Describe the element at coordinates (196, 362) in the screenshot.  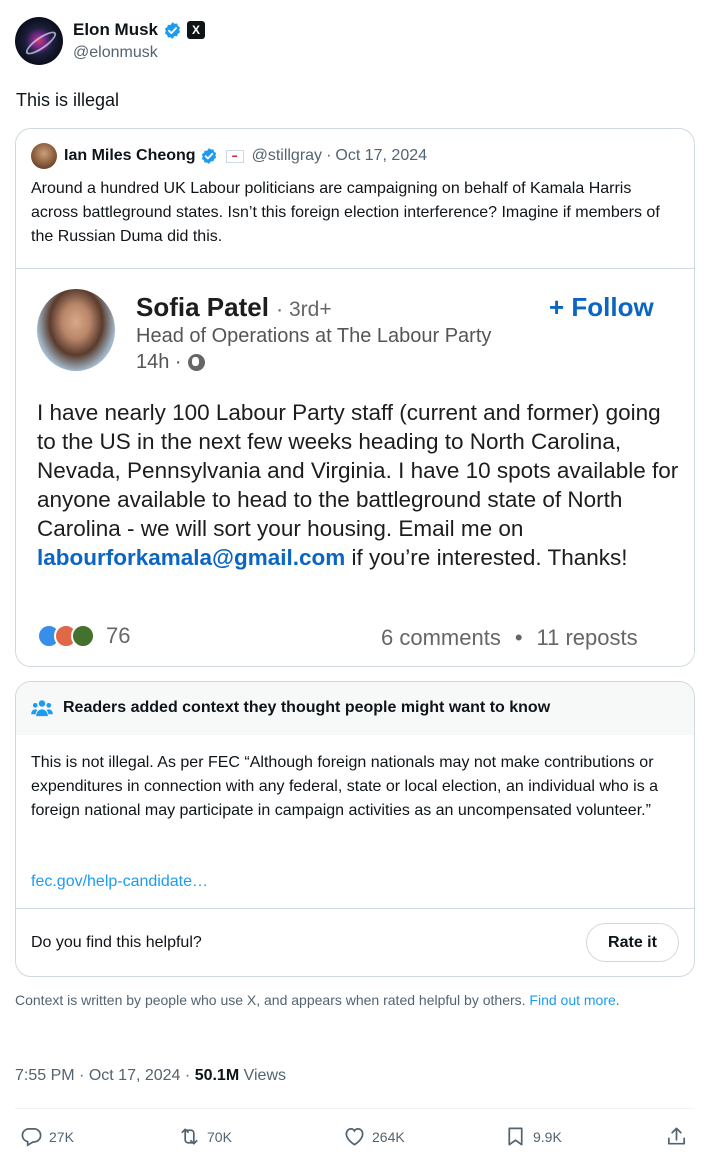
I see `globe-icon` at that location.